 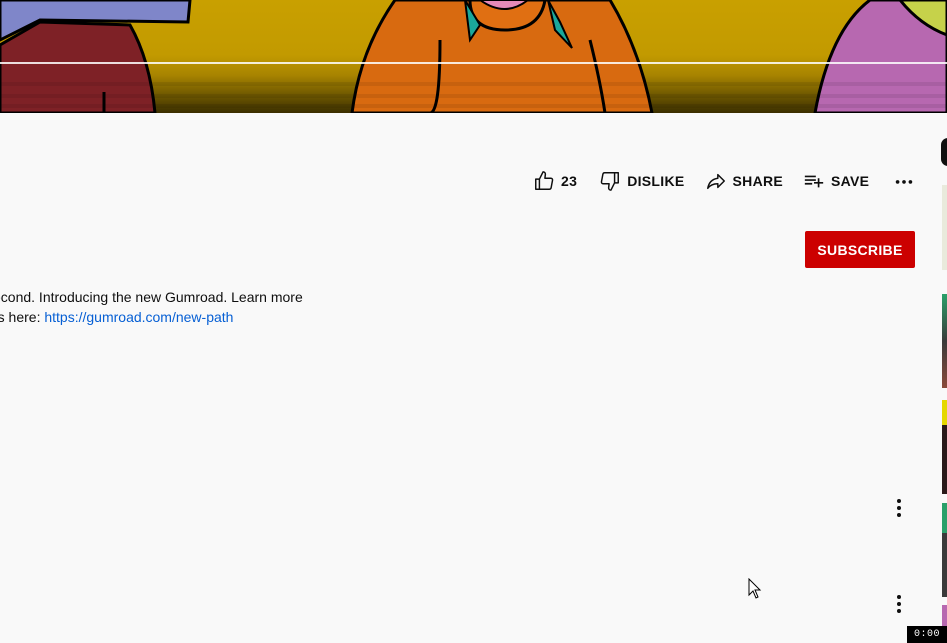 What do you see at coordinates (610, 181) in the screenshot?
I see `thumb-down-icon` at bounding box center [610, 181].